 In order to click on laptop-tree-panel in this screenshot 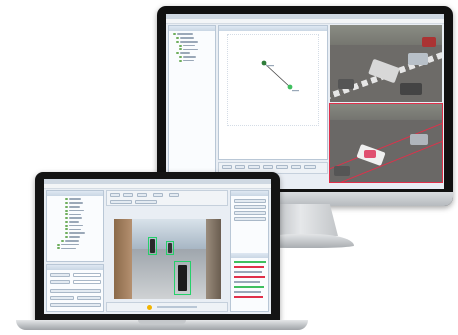, I will do `click(75, 226)`.